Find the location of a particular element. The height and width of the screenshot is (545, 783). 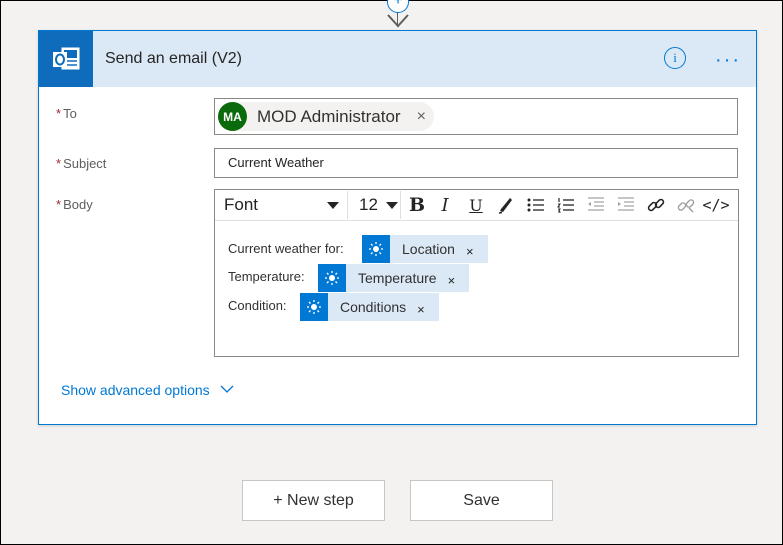

bold-button: B is located at coordinates (417, 205).